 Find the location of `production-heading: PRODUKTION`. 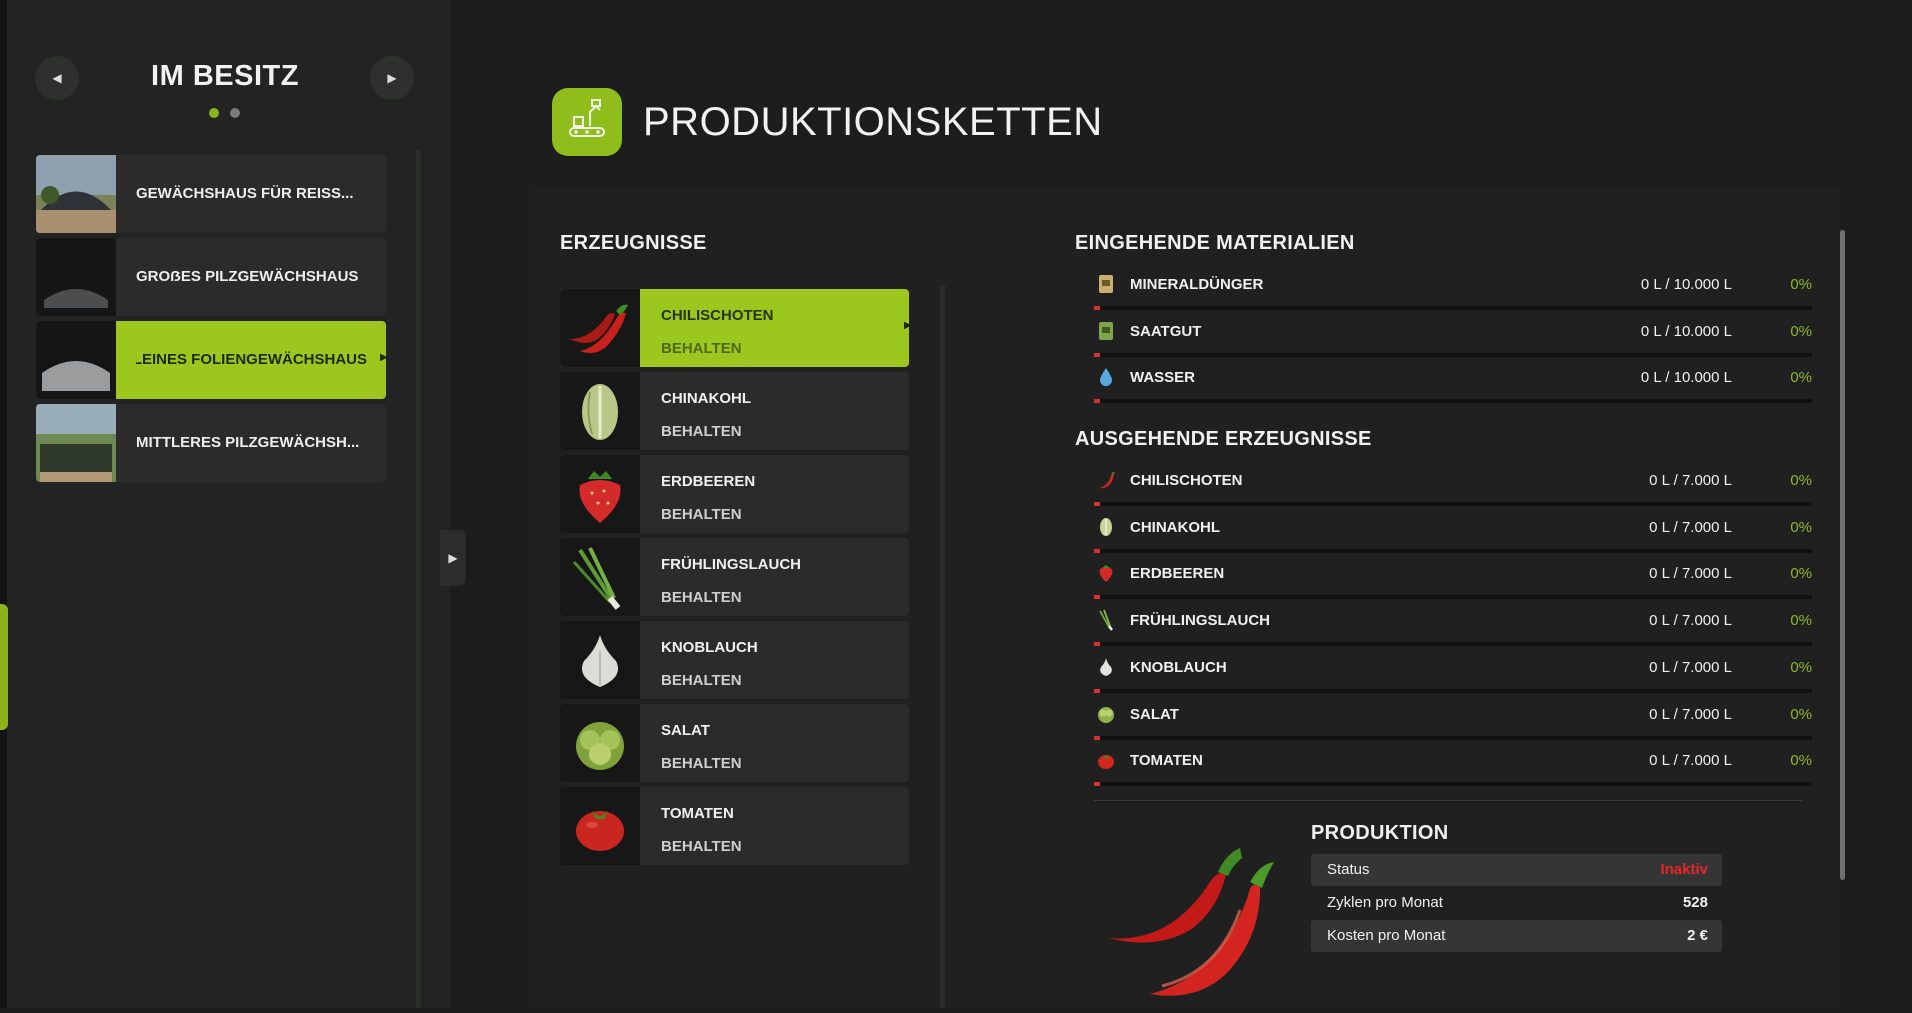

production-heading: PRODUKTION is located at coordinates (1380, 833).